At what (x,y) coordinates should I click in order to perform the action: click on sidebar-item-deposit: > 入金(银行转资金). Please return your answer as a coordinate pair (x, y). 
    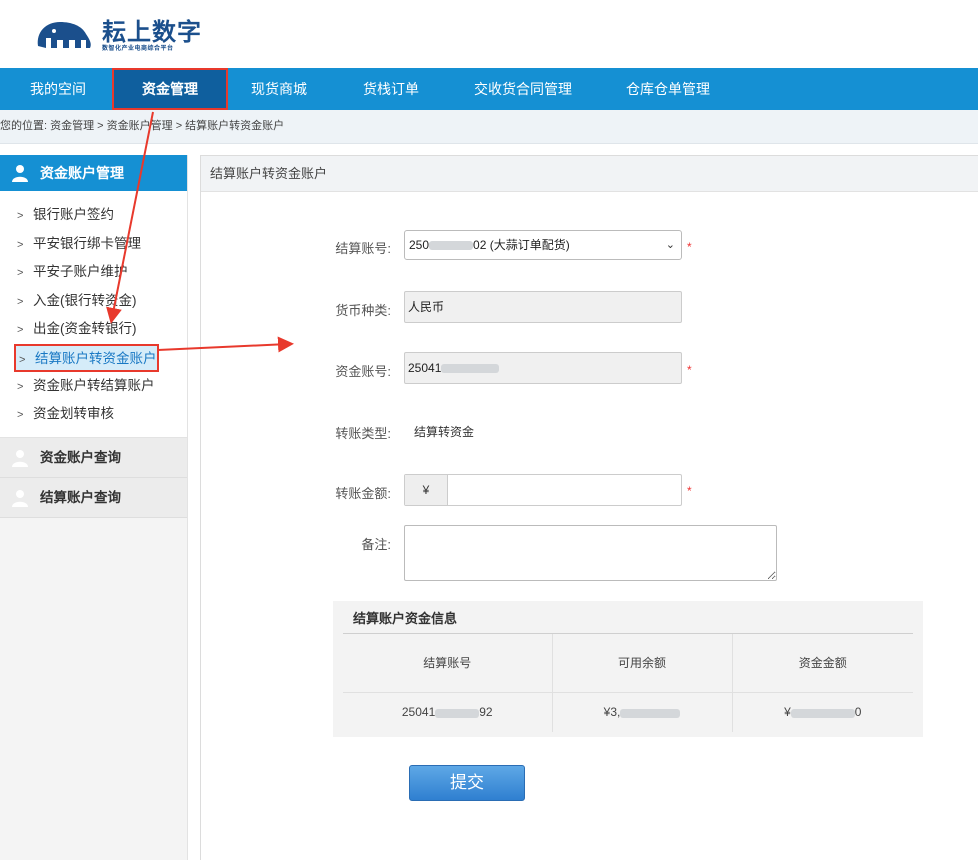
    Looking at the image, I should click on (93, 301).